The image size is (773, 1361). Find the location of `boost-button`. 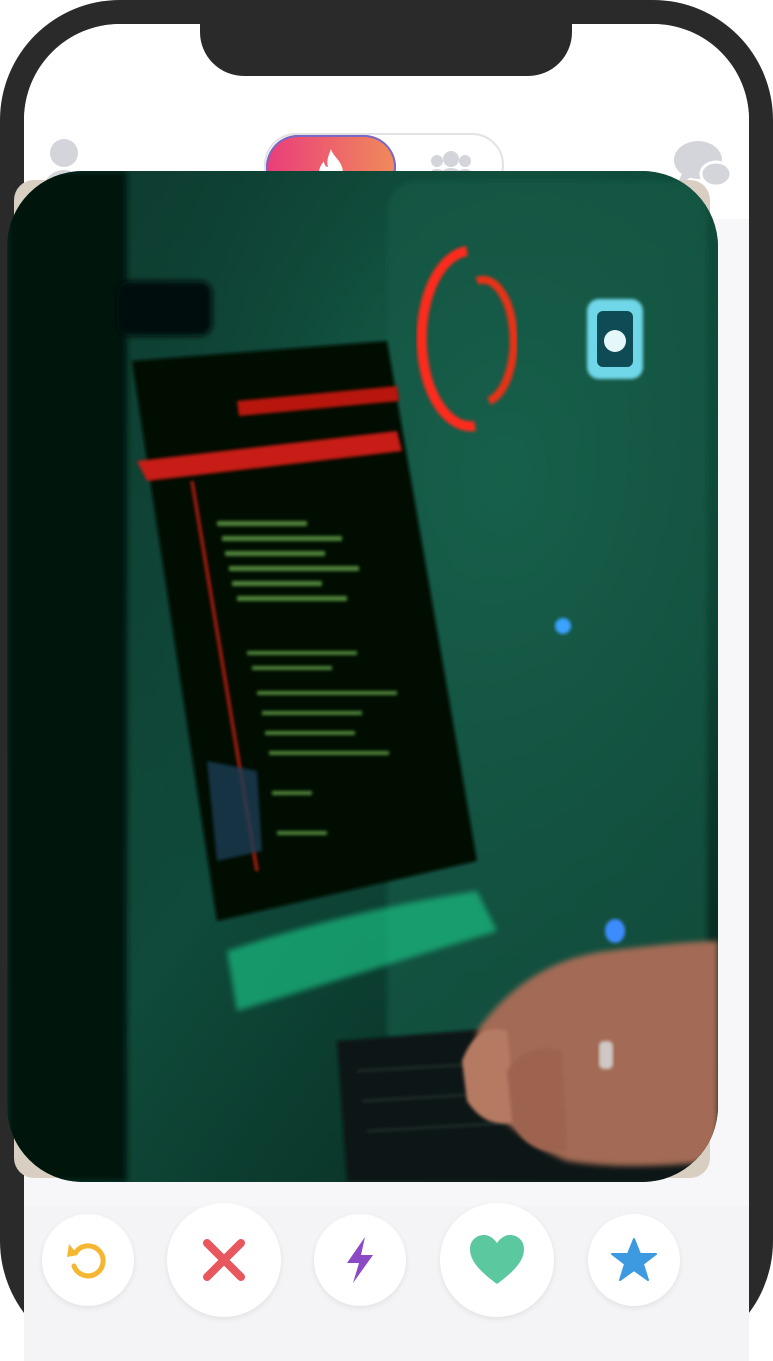

boost-button is located at coordinates (360, 1260).